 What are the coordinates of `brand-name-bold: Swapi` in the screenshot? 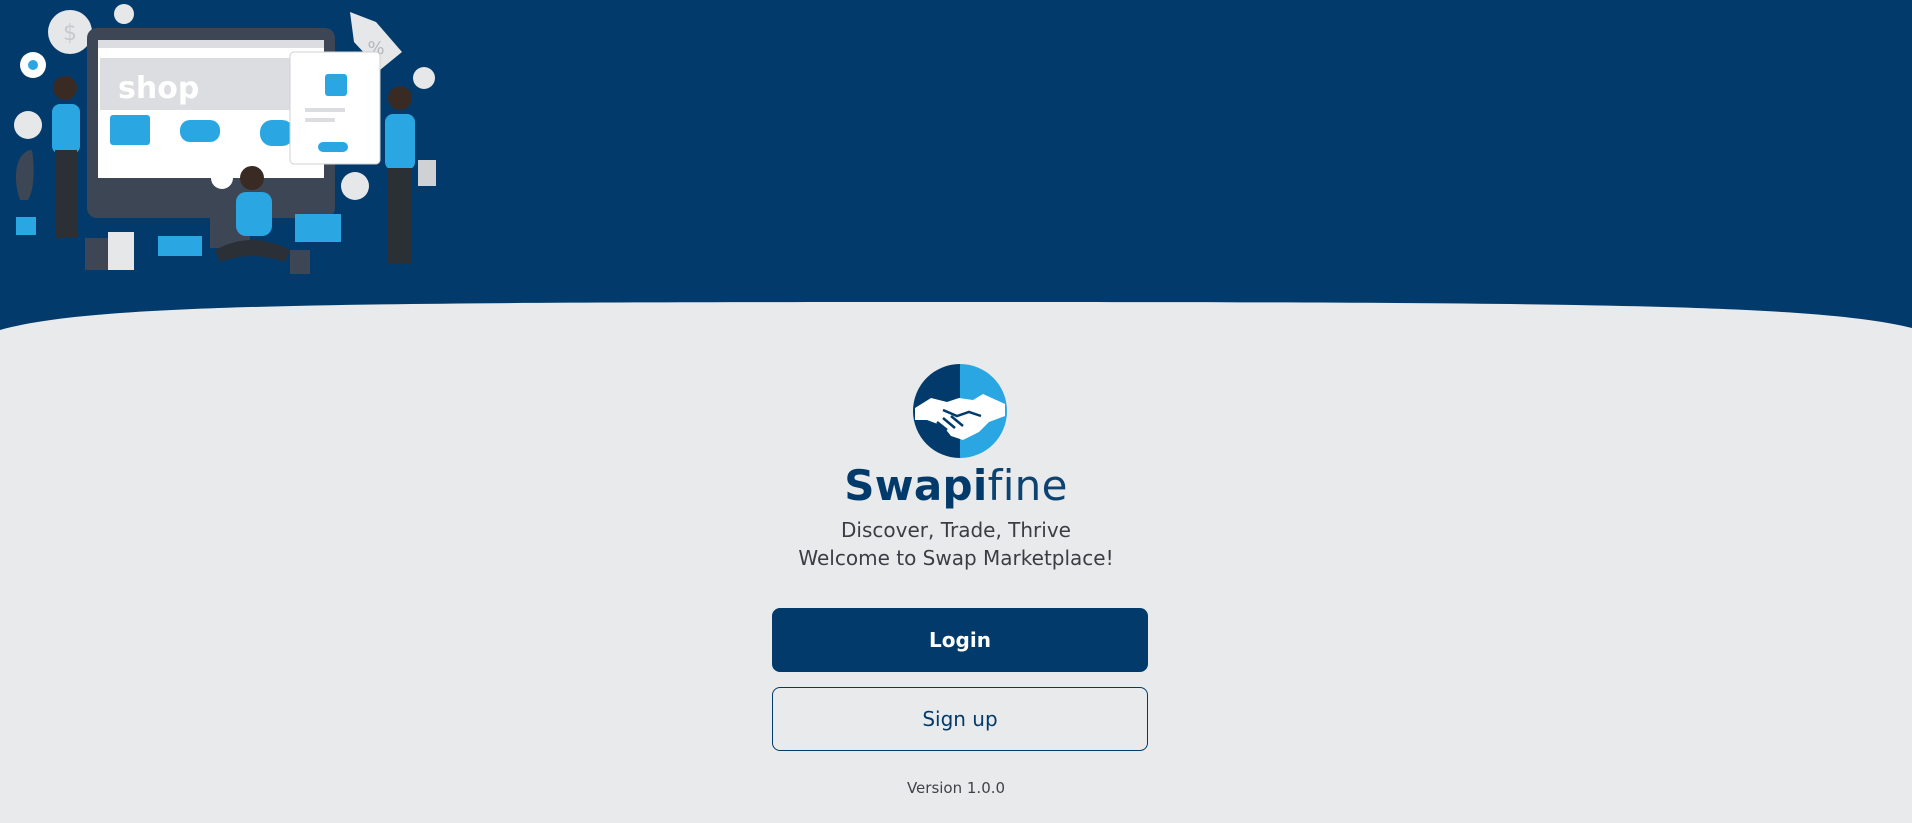 It's located at (916, 485).